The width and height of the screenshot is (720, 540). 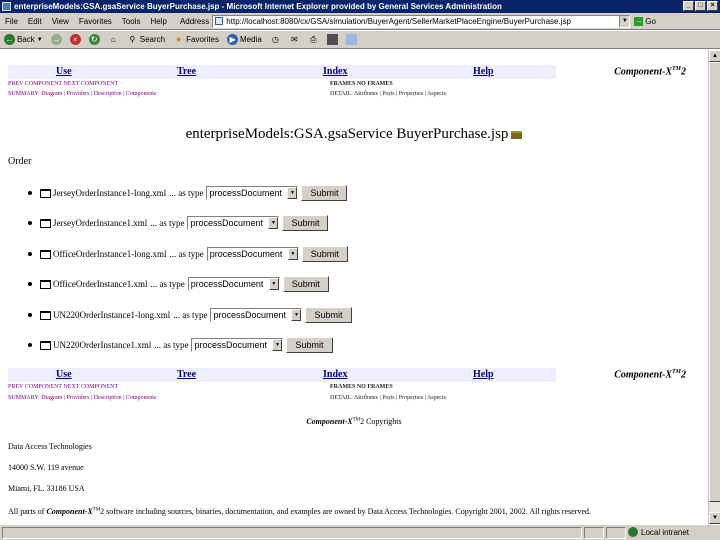 I want to click on maximize-button: □, so click(x=700, y=6).